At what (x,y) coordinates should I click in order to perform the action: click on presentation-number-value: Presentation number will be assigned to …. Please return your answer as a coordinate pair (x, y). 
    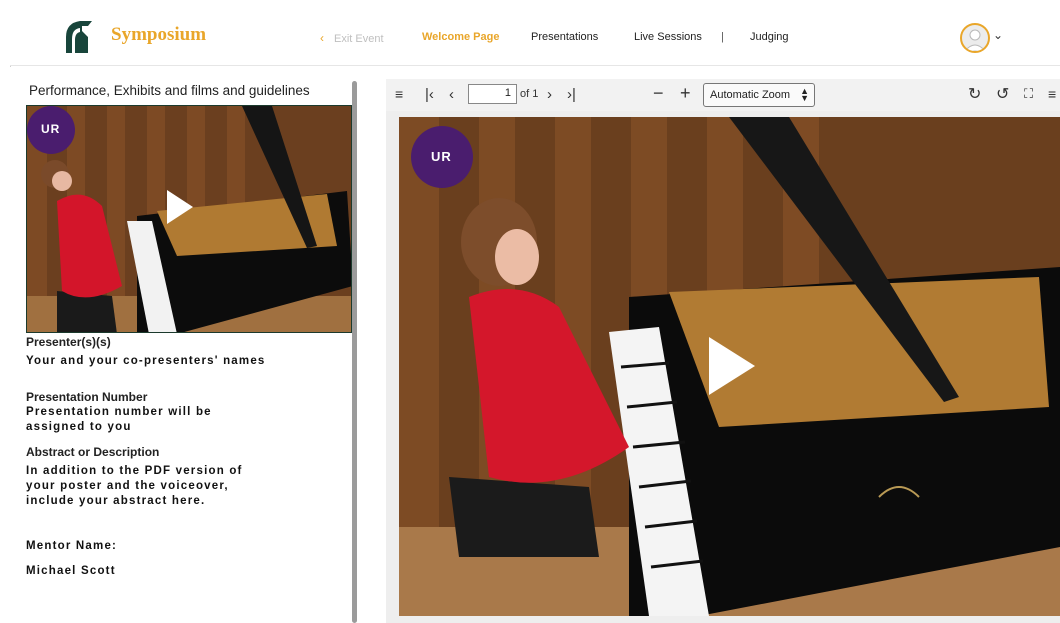
    Looking at the image, I should click on (119, 419).